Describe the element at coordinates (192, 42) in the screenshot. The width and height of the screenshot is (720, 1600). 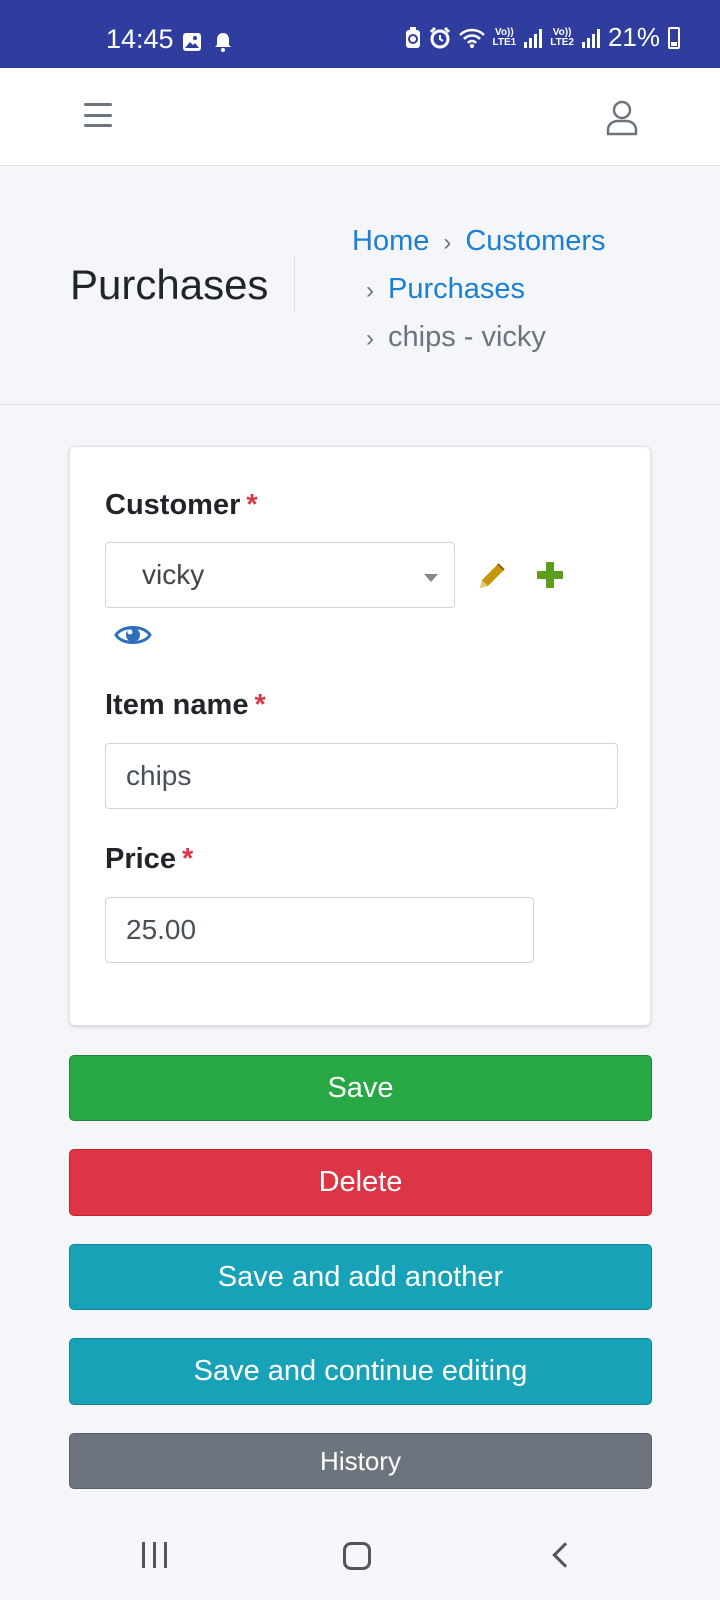
I see `image-icon` at that location.